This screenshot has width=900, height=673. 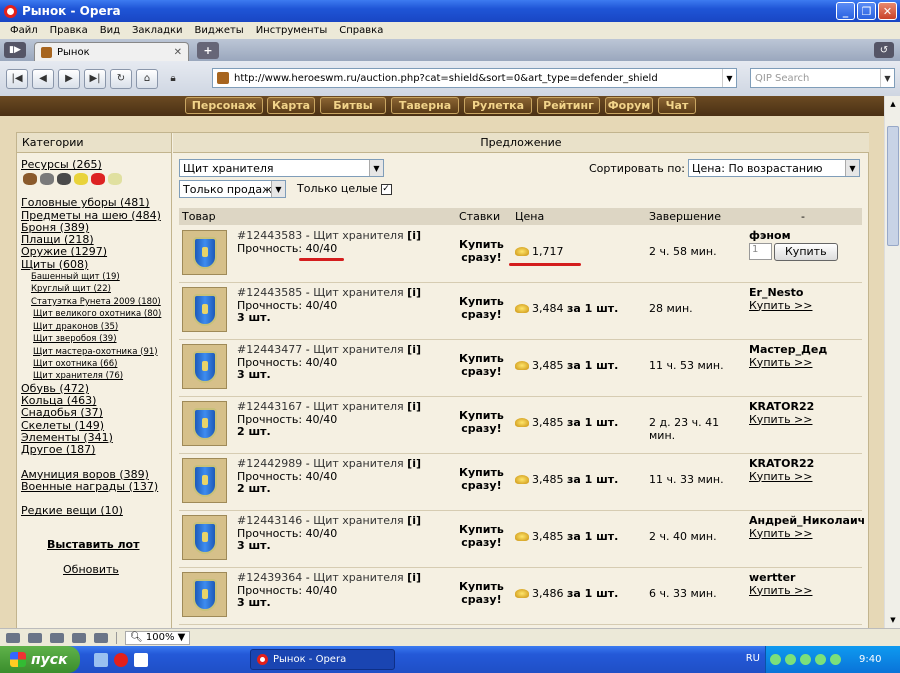 What do you see at coordinates (115, 179) in the screenshot?
I see `gem-icon` at bounding box center [115, 179].